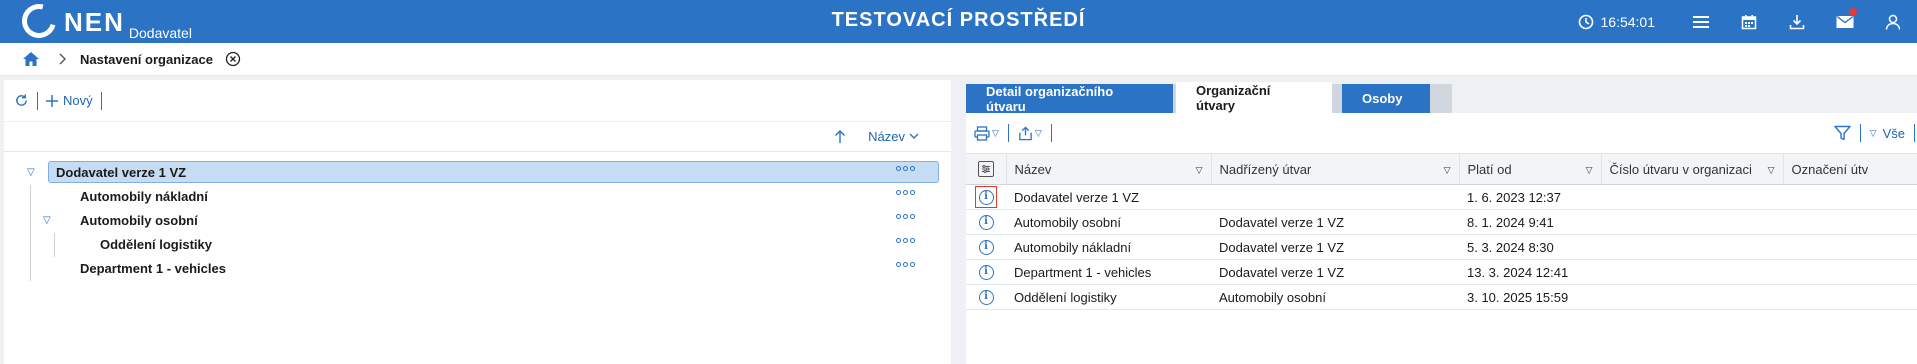  I want to click on tree-toolbar: Nový, so click(477, 101).